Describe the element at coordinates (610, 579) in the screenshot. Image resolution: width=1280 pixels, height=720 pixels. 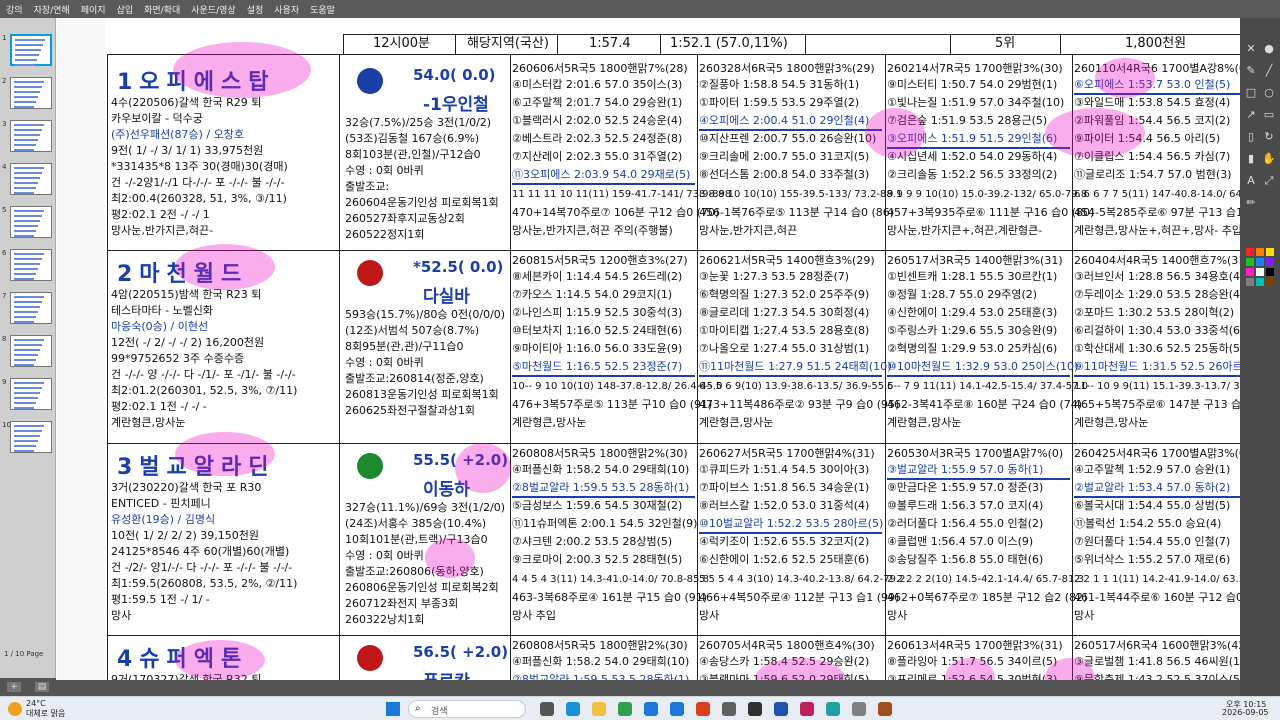
I see `race-footer-line: 4 4 5 4 3(11) 14.3-41.0-14.0/ 70.8-85.8` at that location.